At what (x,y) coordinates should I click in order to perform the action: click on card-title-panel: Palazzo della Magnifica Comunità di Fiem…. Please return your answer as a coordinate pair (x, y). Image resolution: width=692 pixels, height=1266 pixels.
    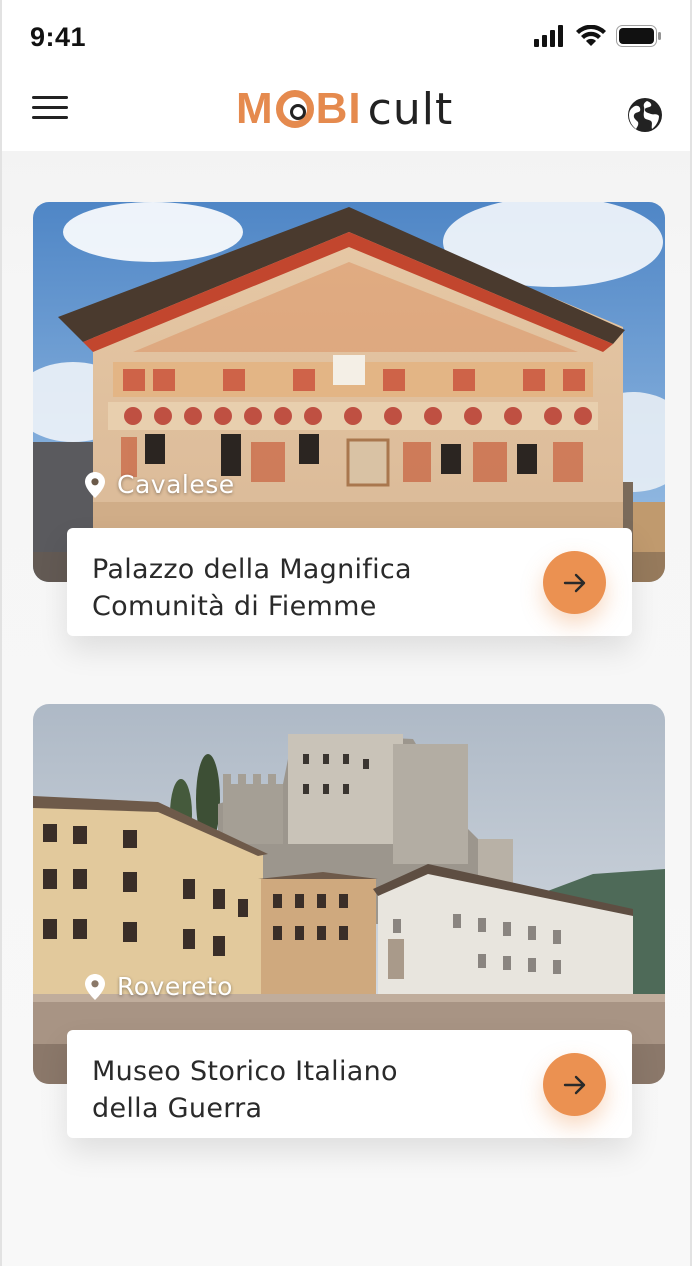
    Looking at the image, I should click on (349, 582).